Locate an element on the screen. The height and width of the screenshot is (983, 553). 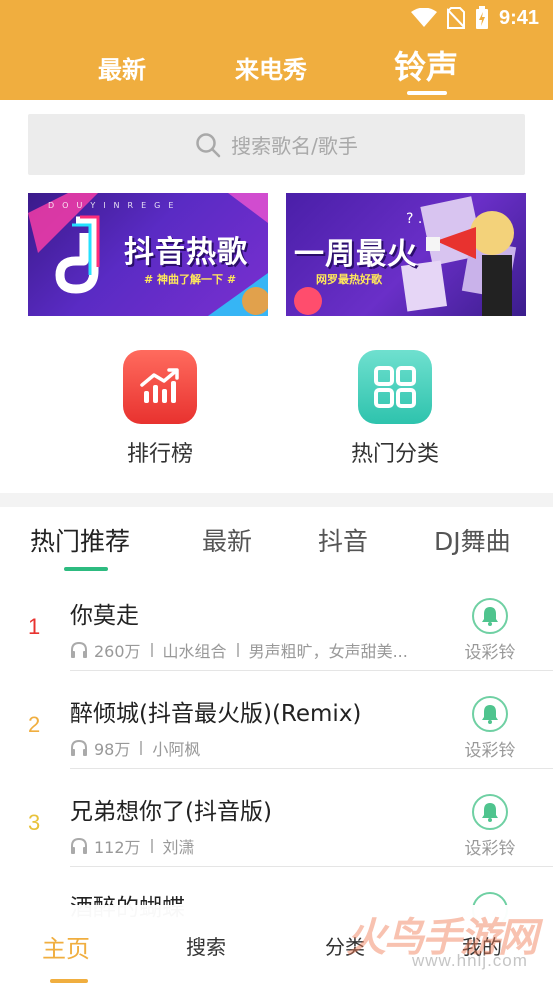
song-title: 醉倾城(抖音最火版)(Remix) is located at coordinates (216, 714).